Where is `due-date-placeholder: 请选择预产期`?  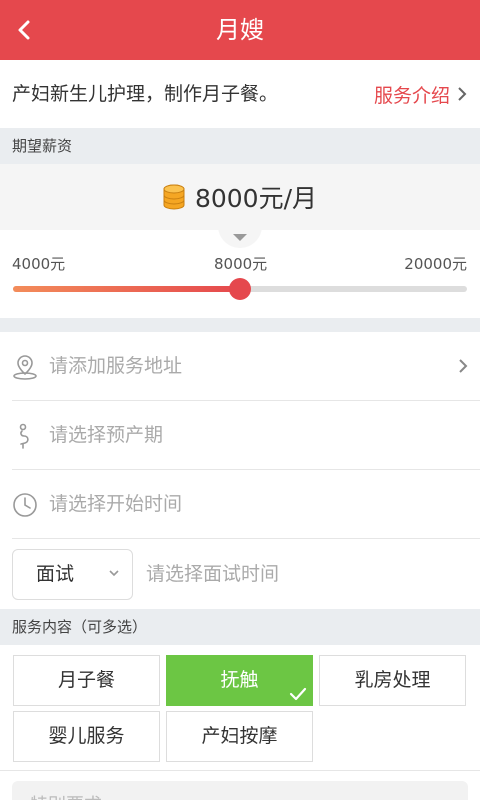
due-date-placeholder: 请选择预产期 is located at coordinates (106, 435).